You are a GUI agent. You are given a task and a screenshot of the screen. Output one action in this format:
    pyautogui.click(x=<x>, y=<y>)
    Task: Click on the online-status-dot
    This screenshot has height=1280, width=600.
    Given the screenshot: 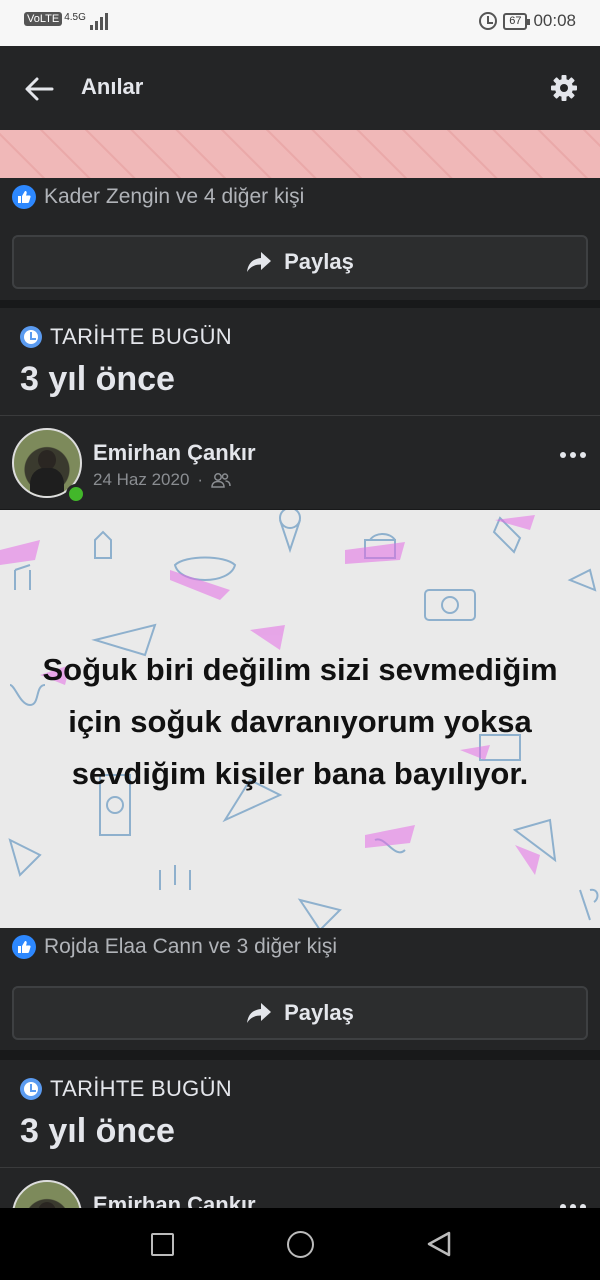 What is the action you would take?
    pyautogui.click(x=76, y=494)
    